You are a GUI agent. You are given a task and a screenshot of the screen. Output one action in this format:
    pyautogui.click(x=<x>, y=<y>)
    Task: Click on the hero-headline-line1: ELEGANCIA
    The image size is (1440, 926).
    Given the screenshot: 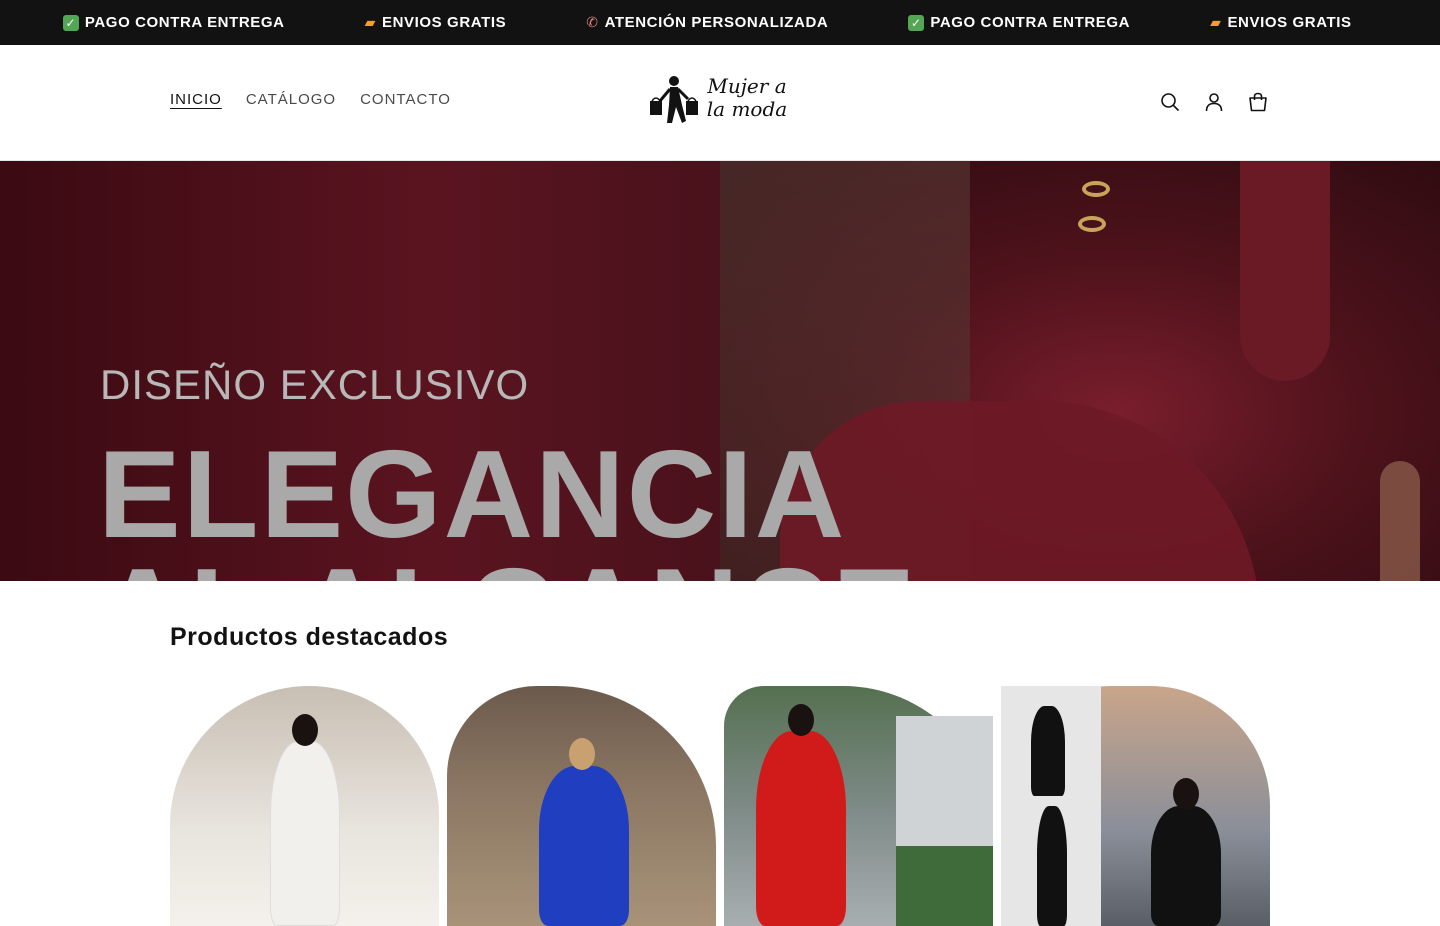 What is the action you would take?
    pyautogui.click(x=472, y=495)
    